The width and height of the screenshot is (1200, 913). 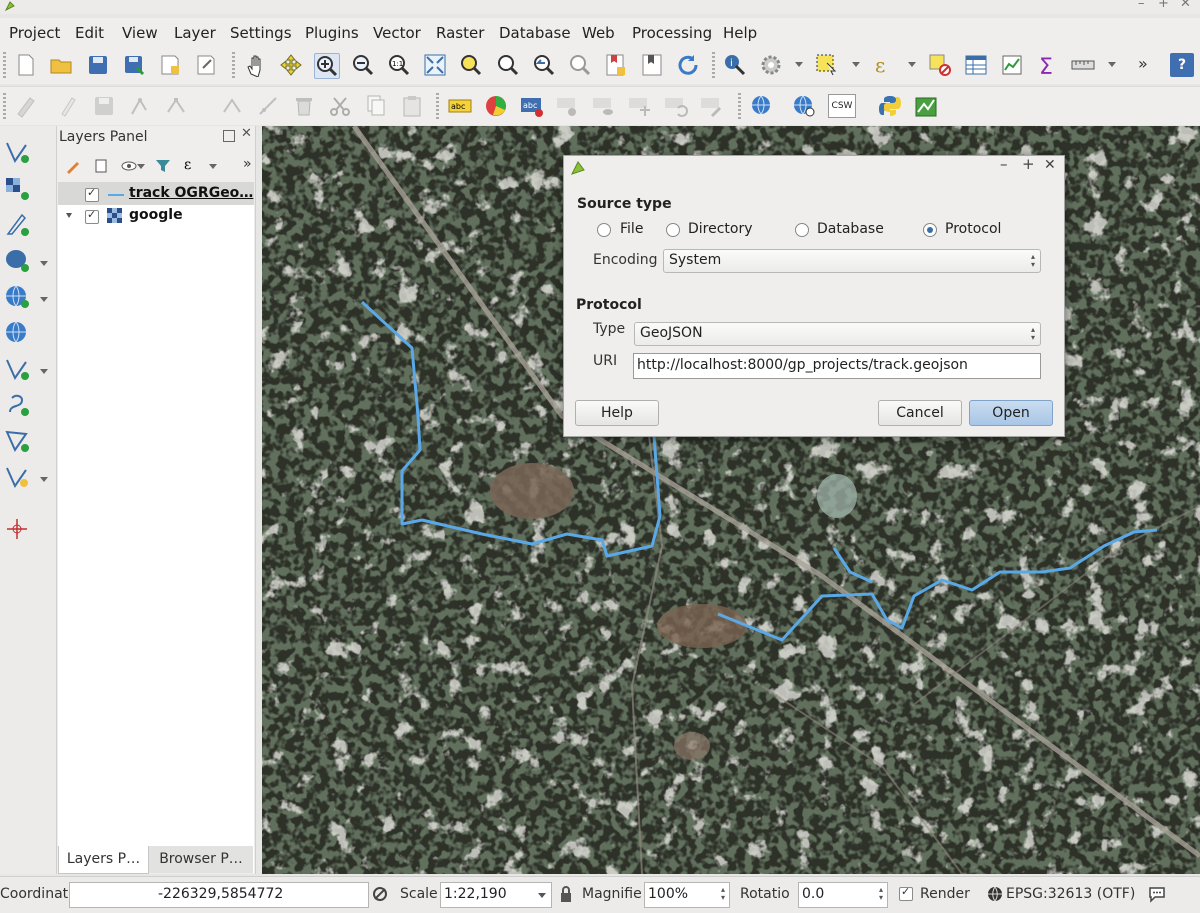 What do you see at coordinates (26, 106) in the screenshot?
I see `current-edits-icon` at bounding box center [26, 106].